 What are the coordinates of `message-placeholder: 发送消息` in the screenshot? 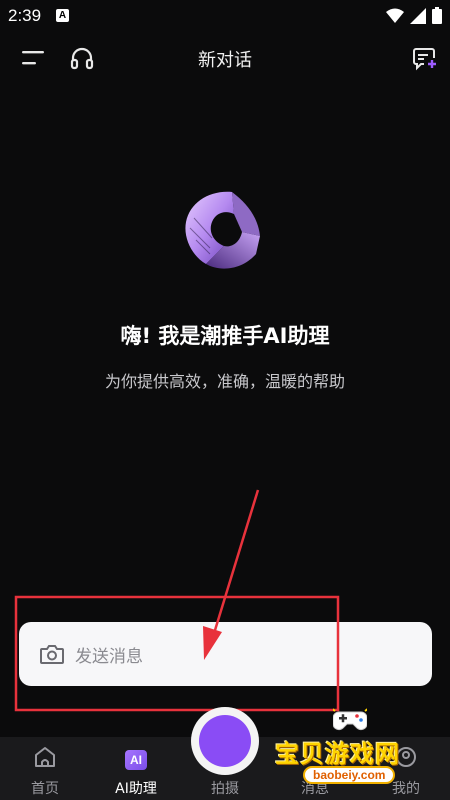 It's located at (109, 656).